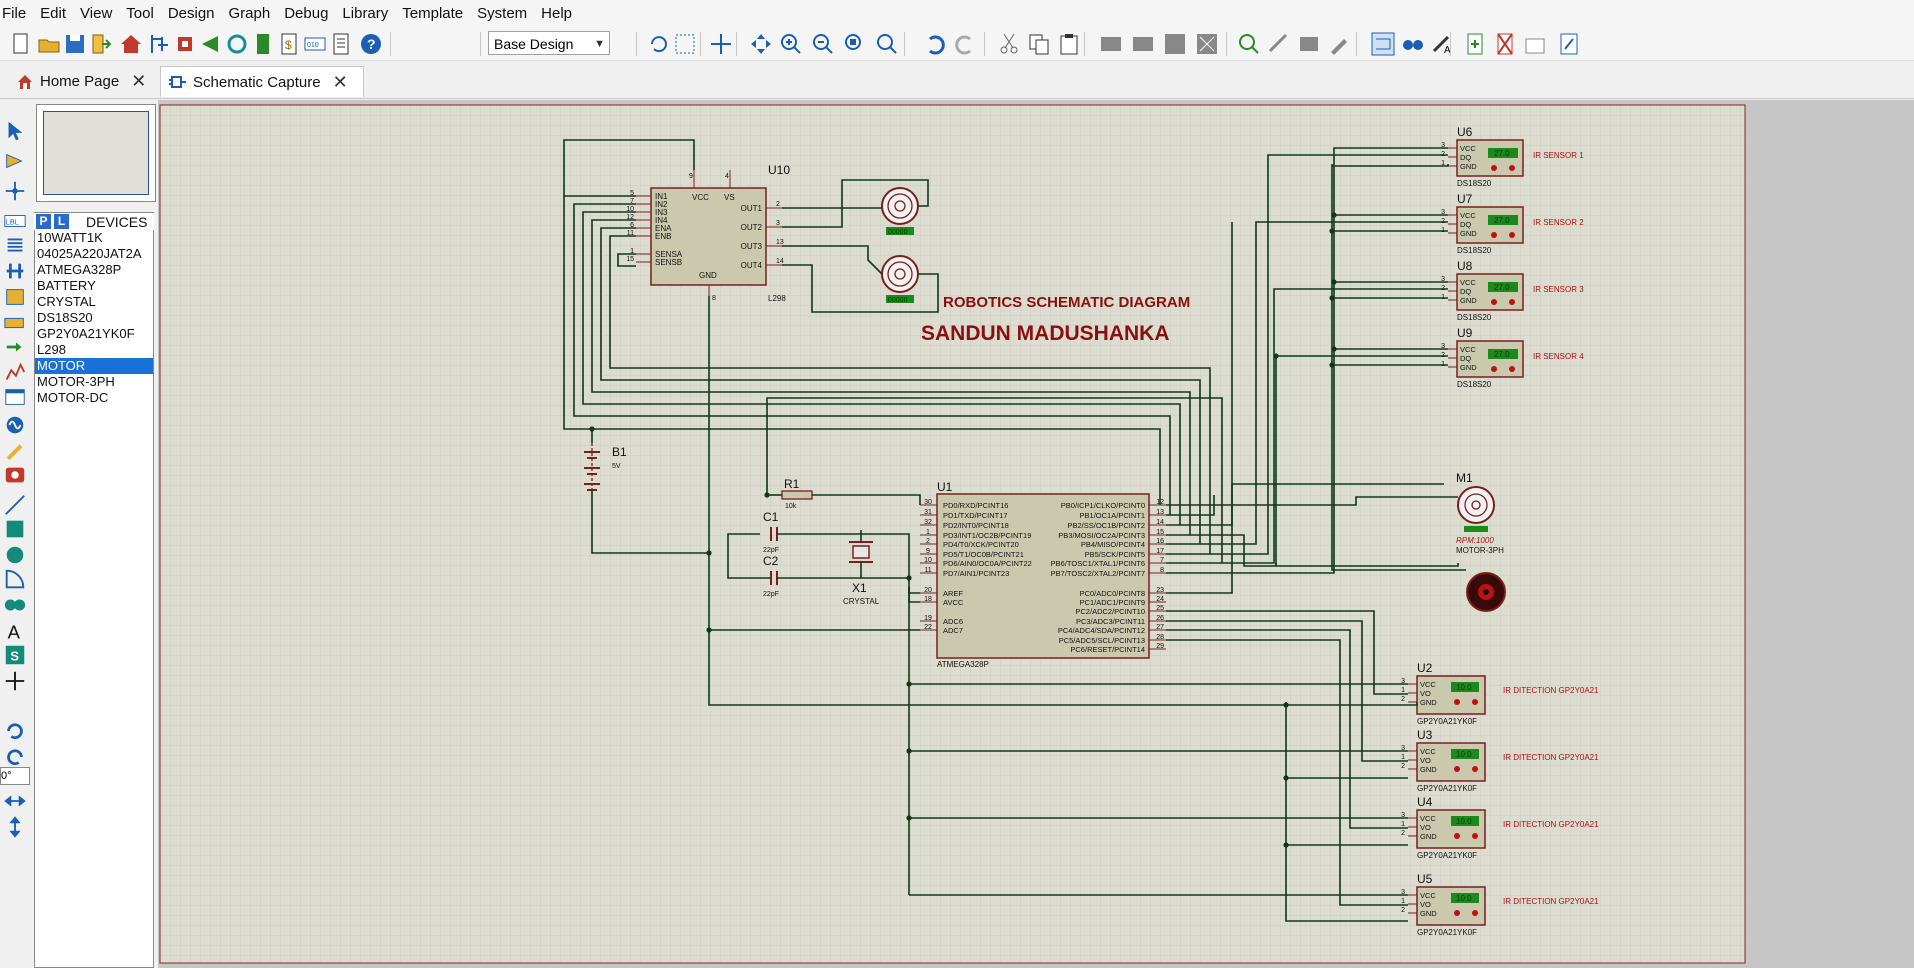 This screenshot has width=1914, height=968. What do you see at coordinates (101, 44) in the screenshot?
I see `import-icon` at bounding box center [101, 44].